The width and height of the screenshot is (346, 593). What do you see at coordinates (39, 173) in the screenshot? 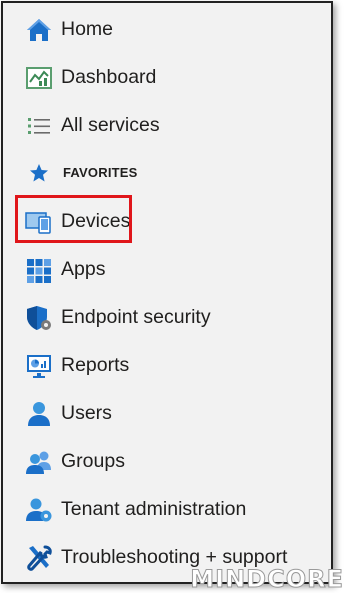
I see `star-icon` at bounding box center [39, 173].